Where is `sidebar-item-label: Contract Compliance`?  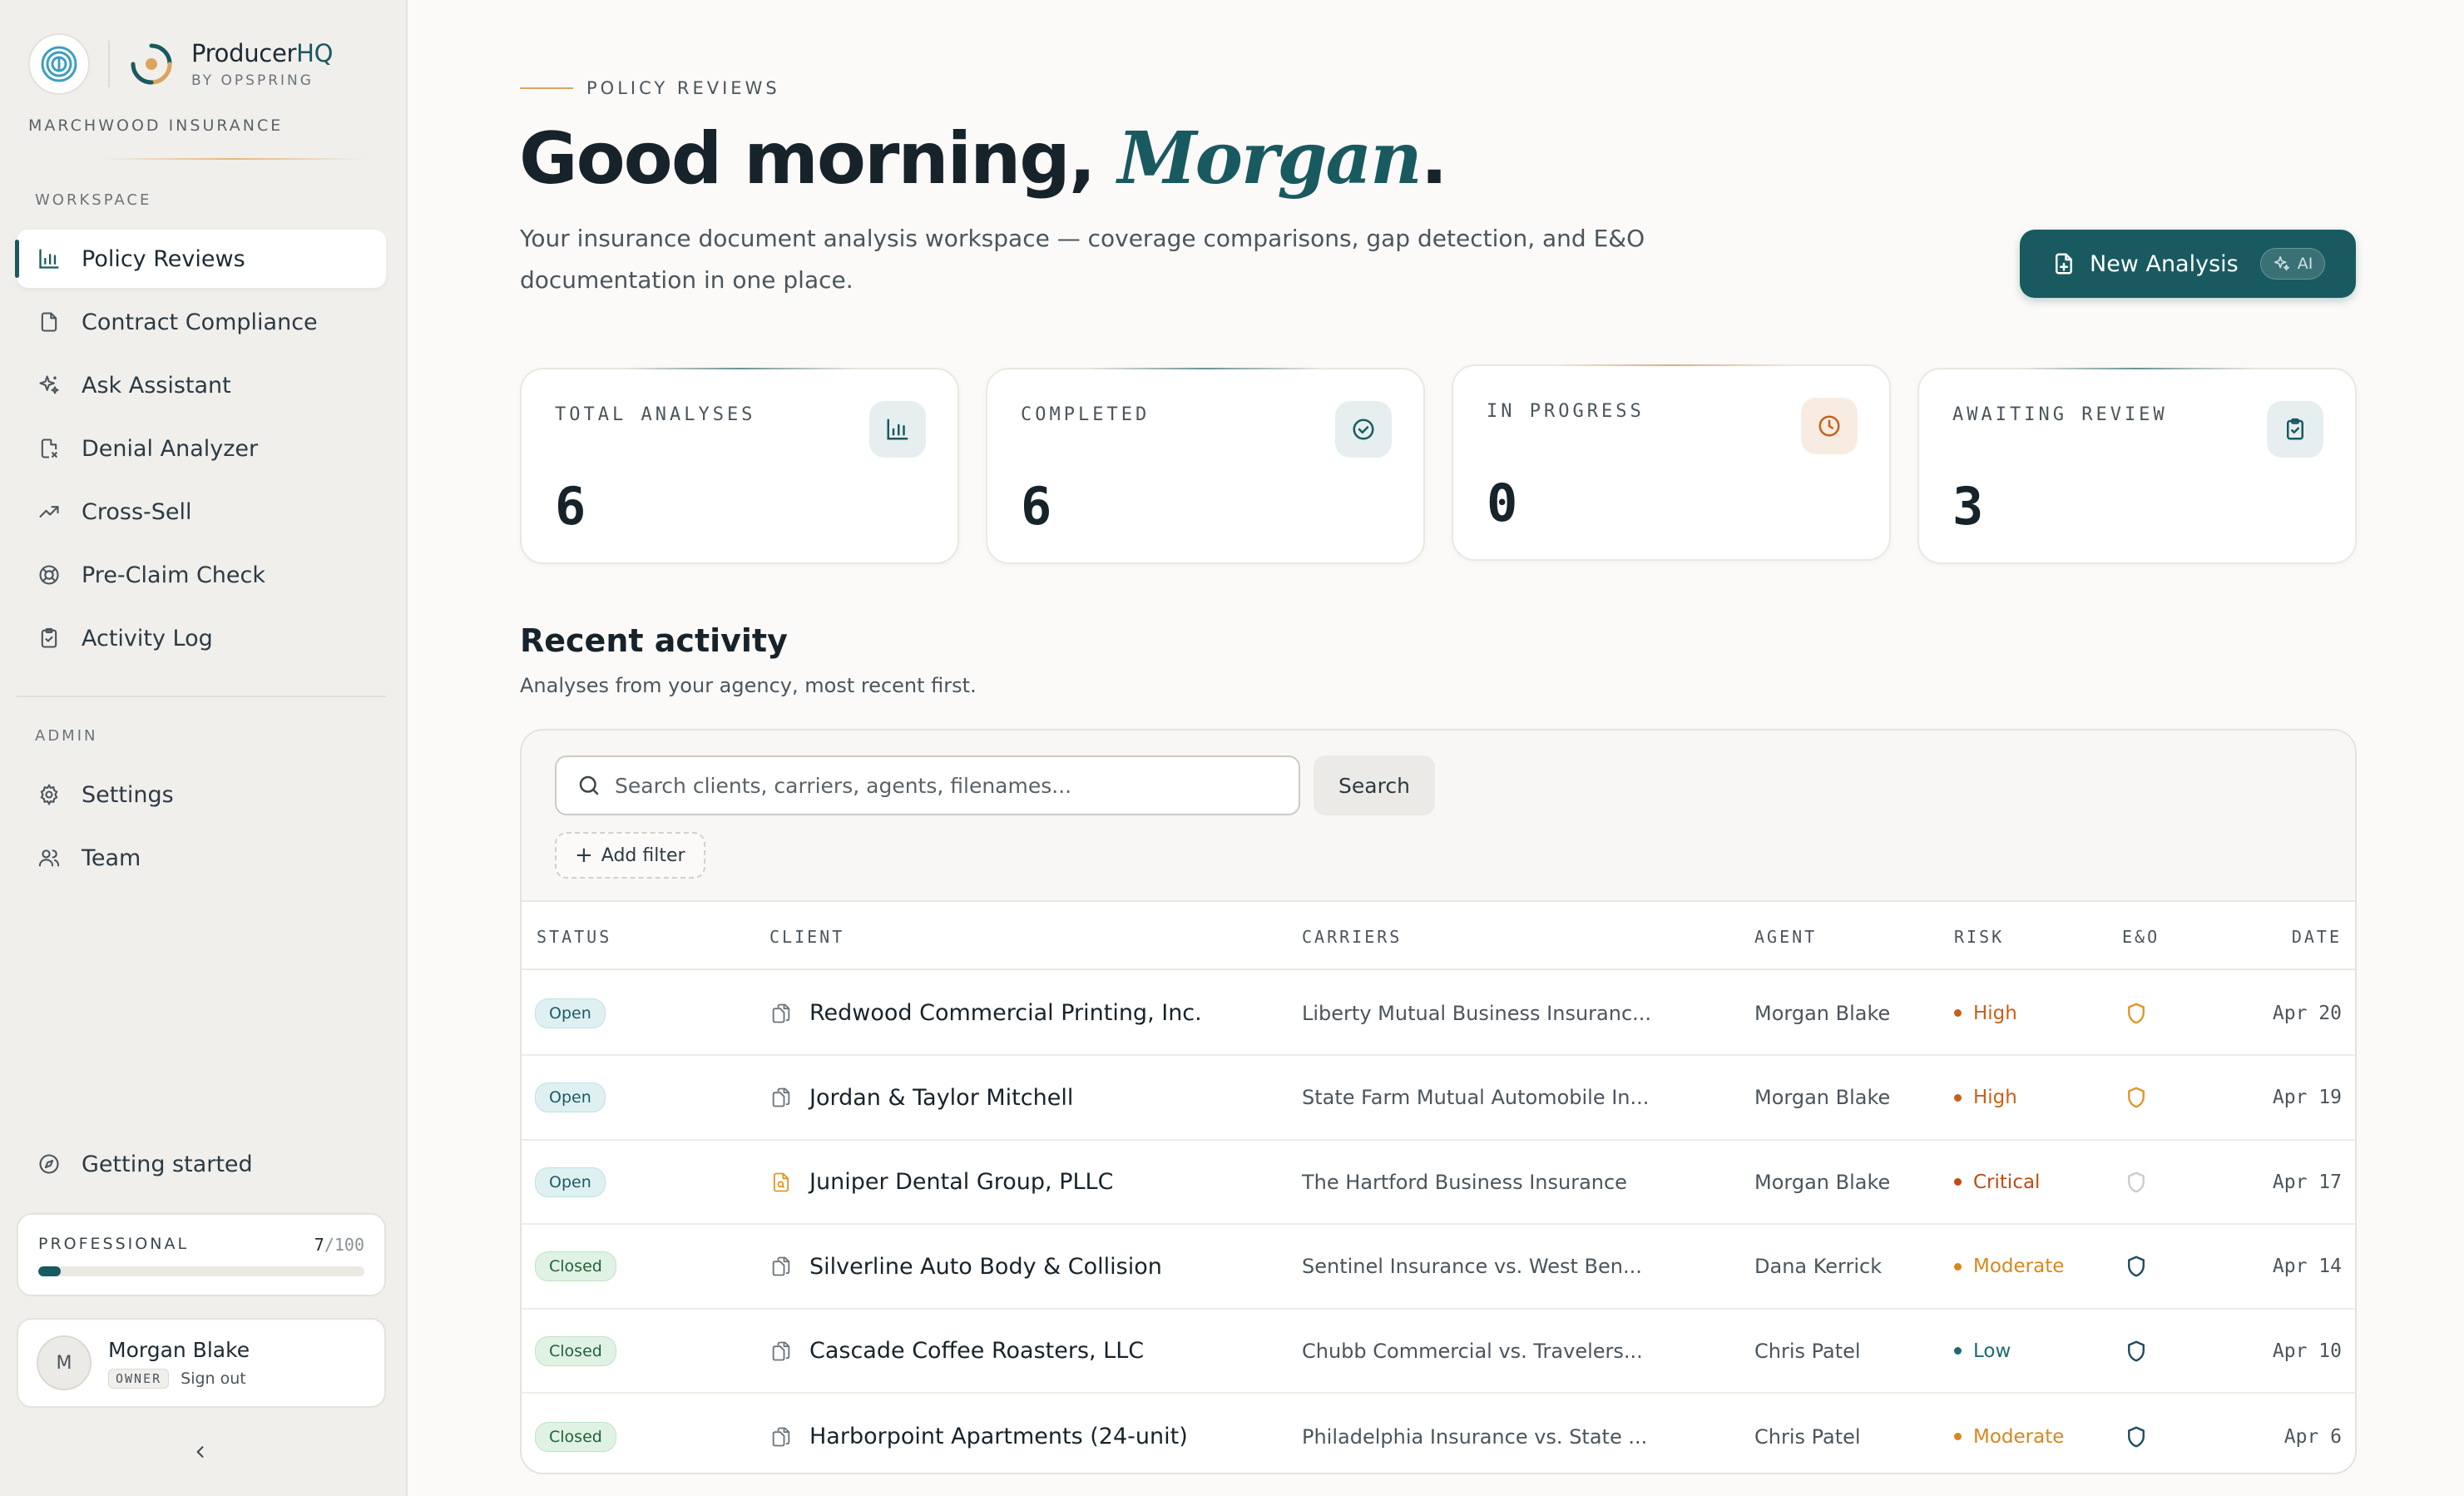
sidebar-item-label: Contract Compliance is located at coordinates (200, 322).